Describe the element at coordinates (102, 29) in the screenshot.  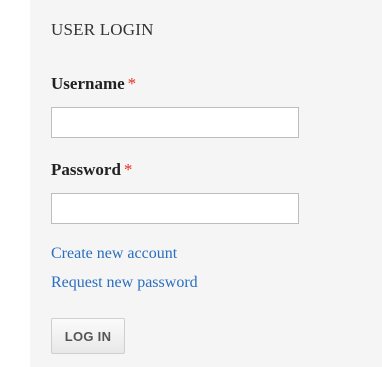
I see `block-title: USER LOGIN` at that location.